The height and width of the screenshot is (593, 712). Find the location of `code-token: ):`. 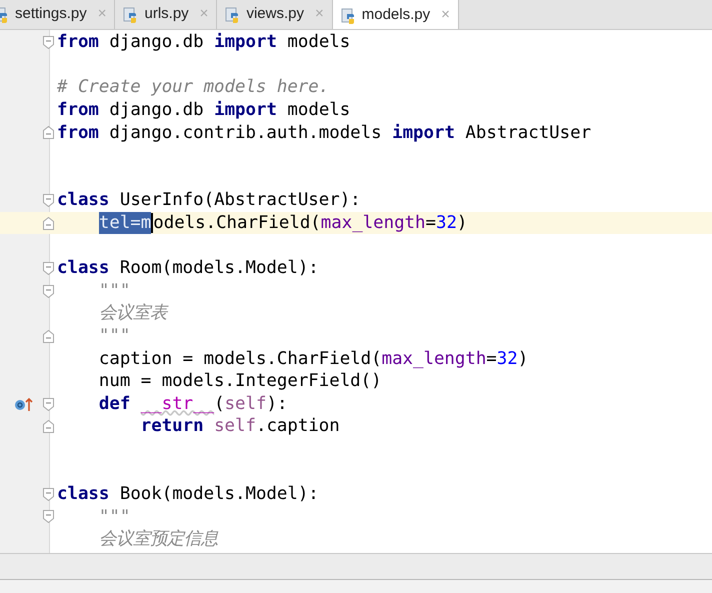

code-token: ): is located at coordinates (277, 403).